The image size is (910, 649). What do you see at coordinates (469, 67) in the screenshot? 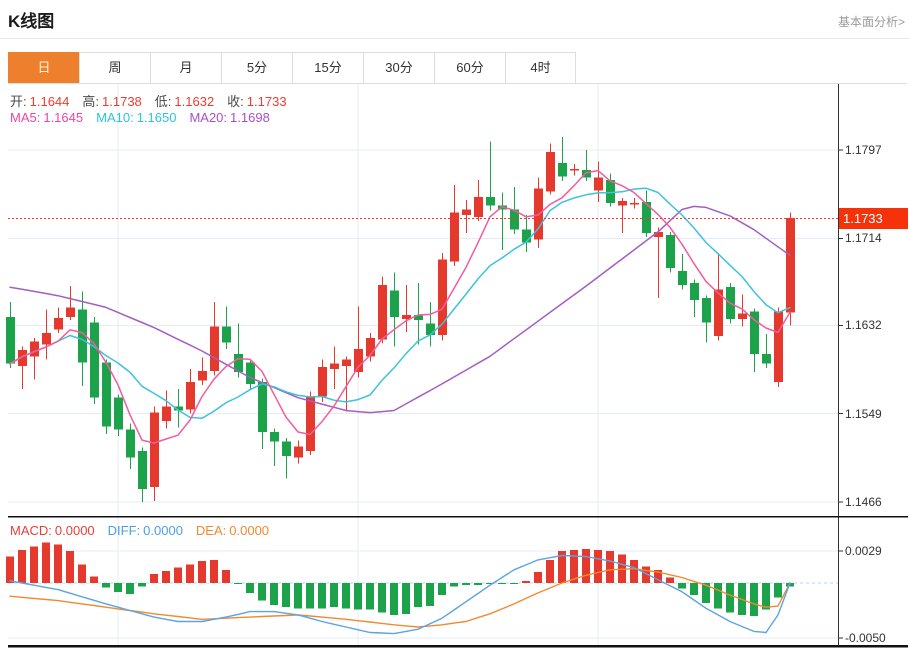
I see `tab-60分: 60分` at bounding box center [469, 67].